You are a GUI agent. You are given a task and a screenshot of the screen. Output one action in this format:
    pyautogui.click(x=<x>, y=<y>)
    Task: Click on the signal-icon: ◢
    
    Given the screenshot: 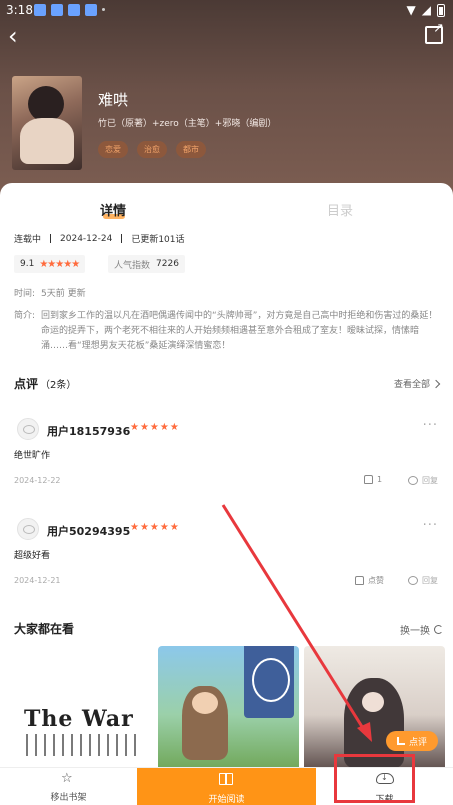 What is the action you would take?
    pyautogui.click(x=426, y=10)
    